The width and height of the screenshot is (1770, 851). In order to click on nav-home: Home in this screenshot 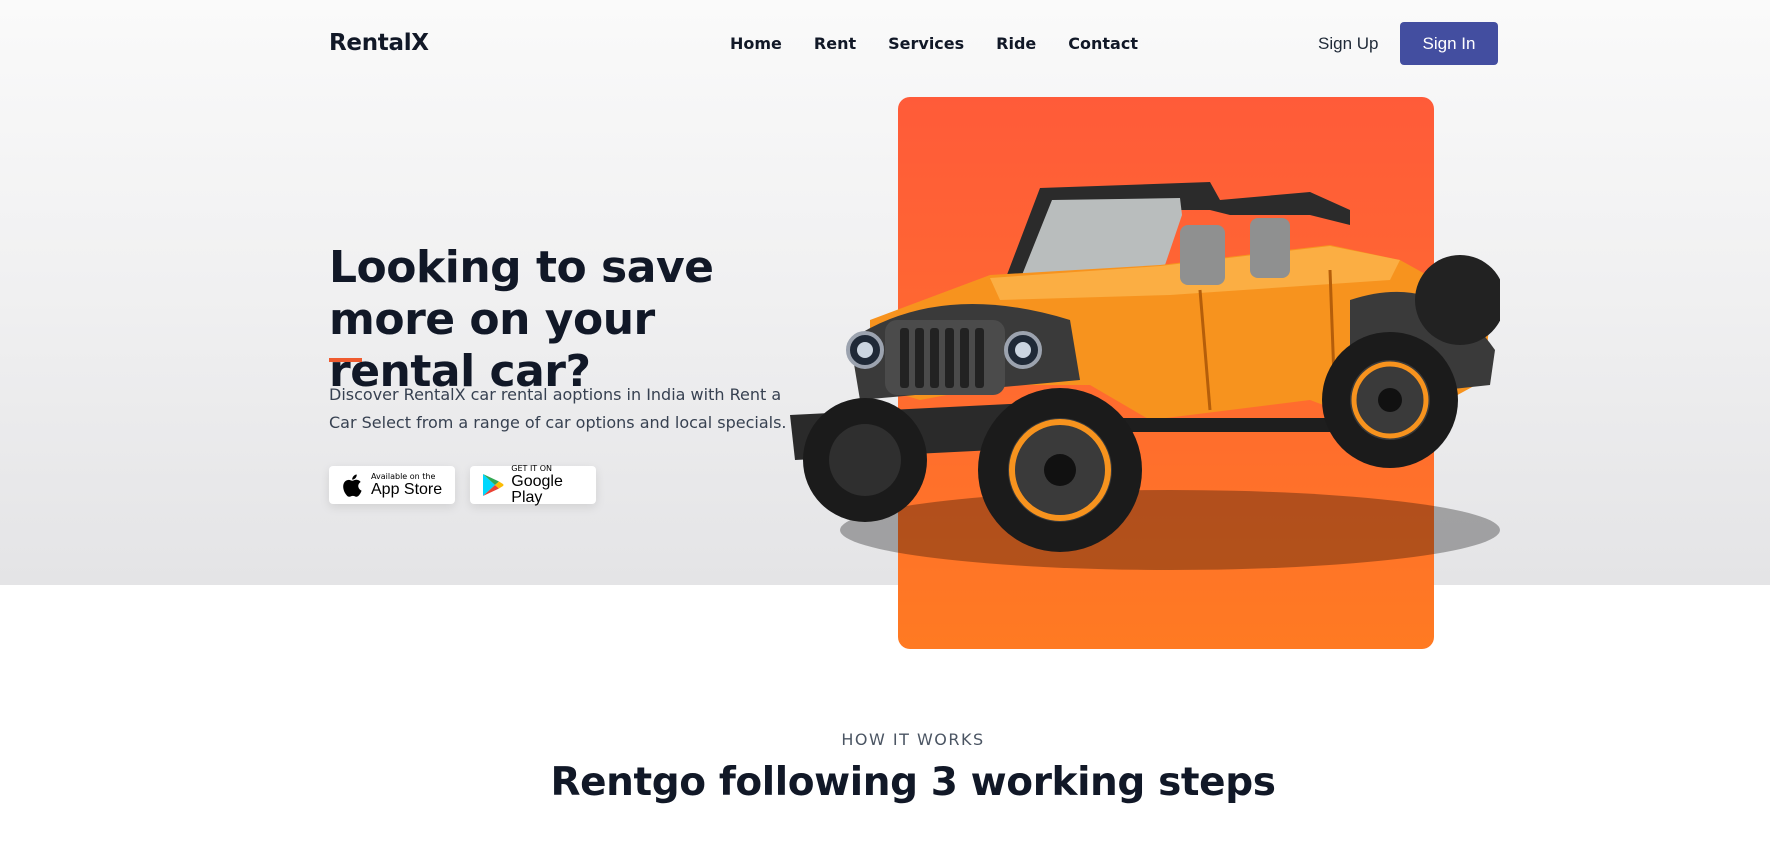, I will do `click(756, 43)`.